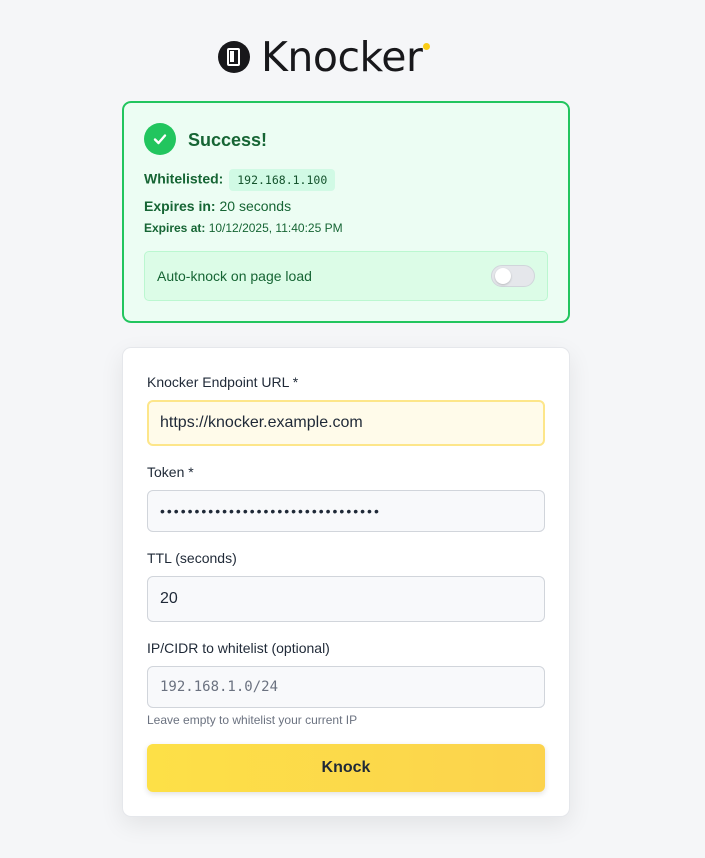 The width and height of the screenshot is (705, 858). What do you see at coordinates (346, 687) in the screenshot?
I see `ip-input: 192.168.1.0/24` at bounding box center [346, 687].